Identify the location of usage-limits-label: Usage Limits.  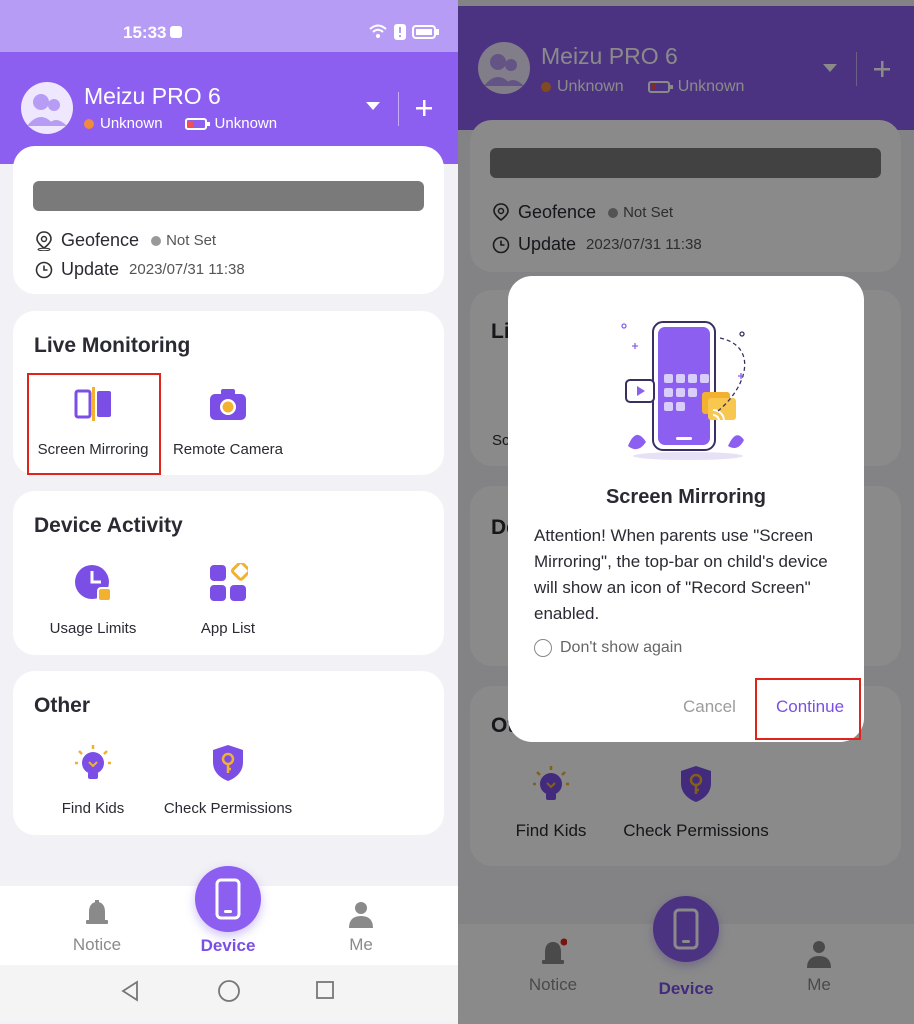
(93, 628).